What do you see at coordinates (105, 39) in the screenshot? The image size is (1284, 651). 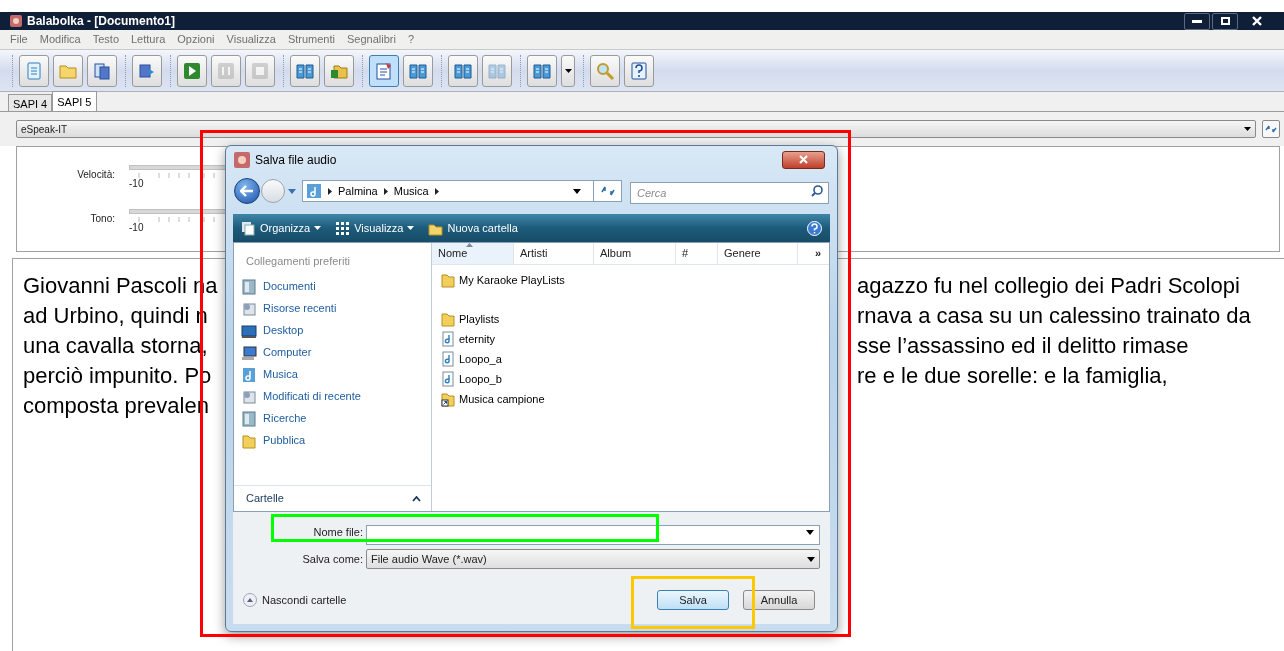 I see `menu-item: Testo` at bounding box center [105, 39].